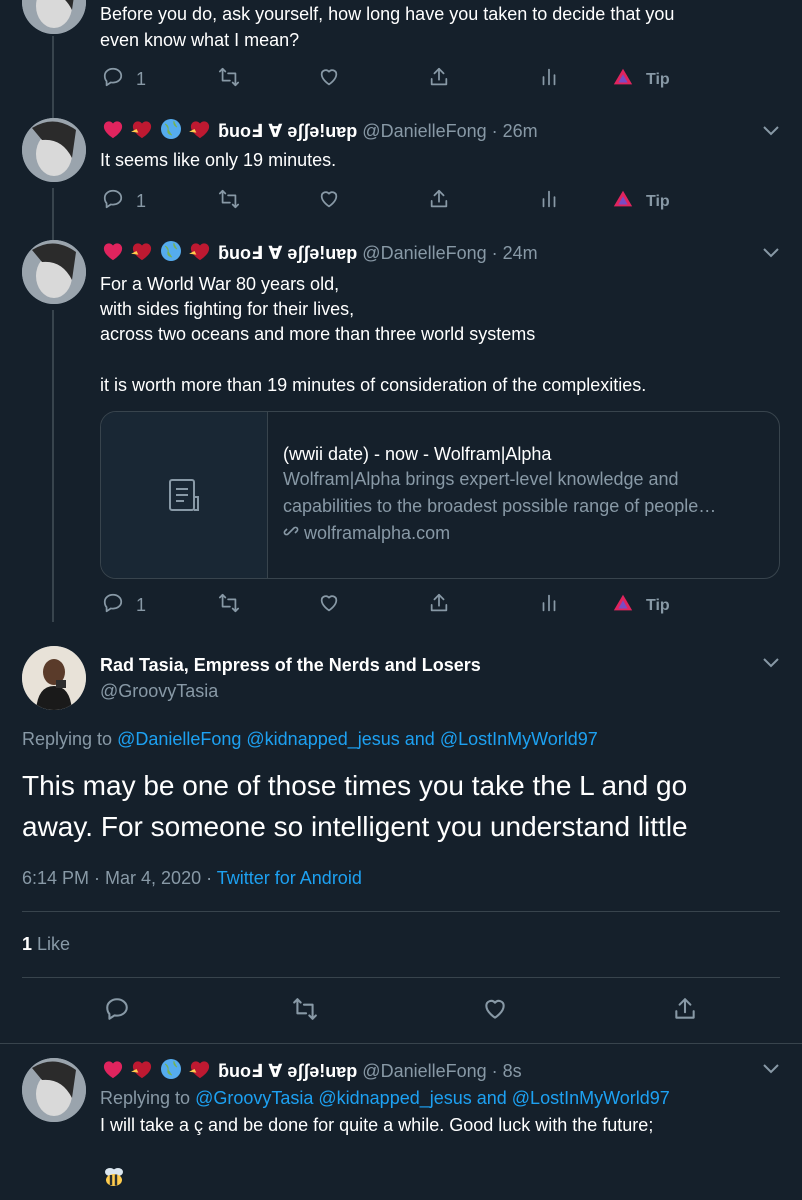 Image resolution: width=802 pixels, height=1200 pixels. What do you see at coordinates (51, 944) in the screenshot?
I see `like-label: Like` at bounding box center [51, 944].